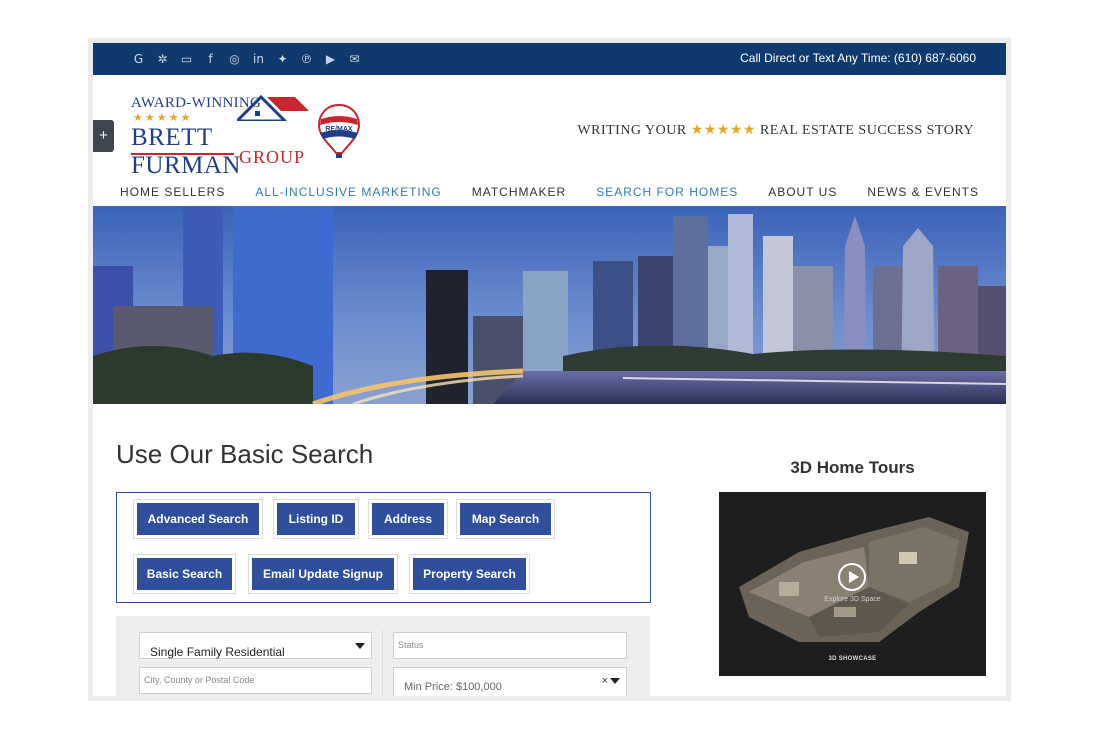  I want to click on logo-stars: ★★★★★, so click(163, 118).